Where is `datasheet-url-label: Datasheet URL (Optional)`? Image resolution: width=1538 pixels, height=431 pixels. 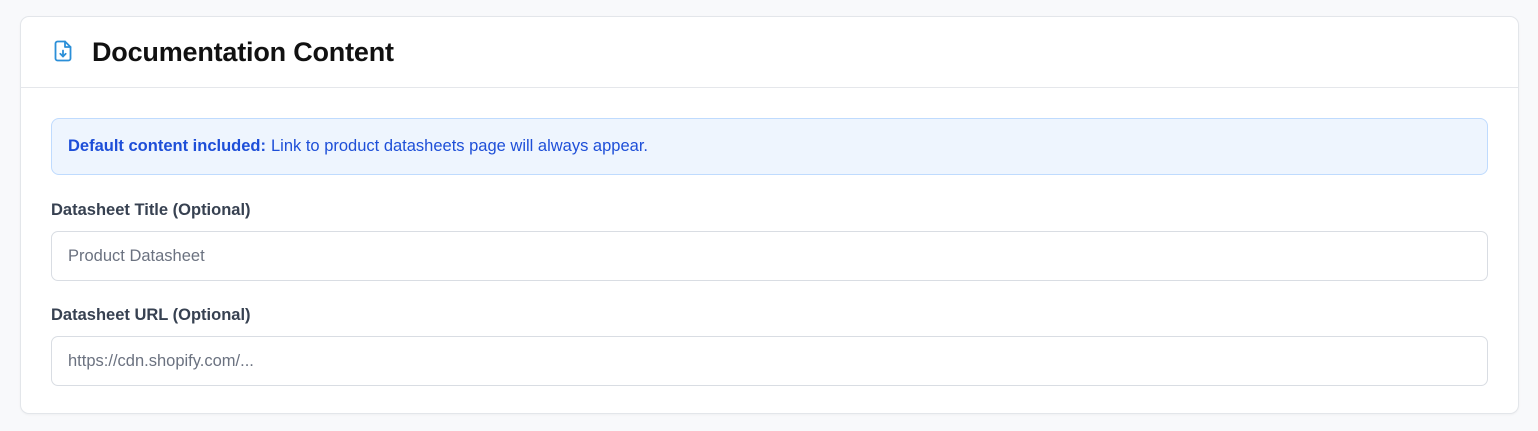
datasheet-url-label: Datasheet URL (Optional) is located at coordinates (151, 315).